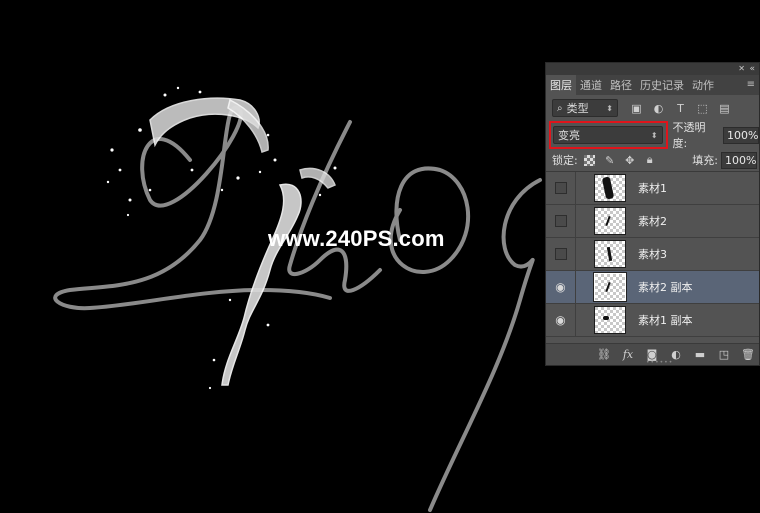 This screenshot has width=760, height=513. What do you see at coordinates (752, 69) in the screenshot?
I see `collapse-icon: «` at bounding box center [752, 69].